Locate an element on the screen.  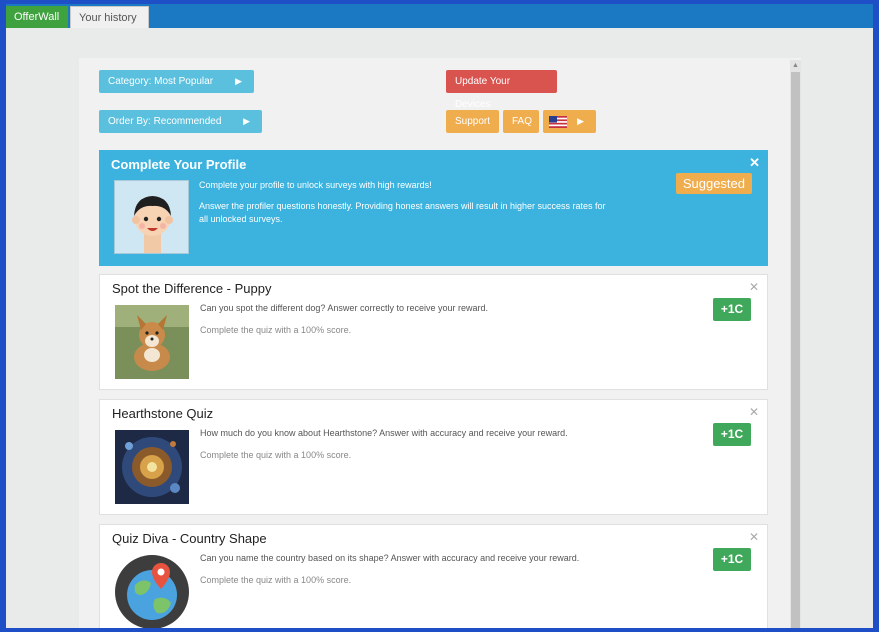
globe-pin-icon is located at coordinates (152, 591).